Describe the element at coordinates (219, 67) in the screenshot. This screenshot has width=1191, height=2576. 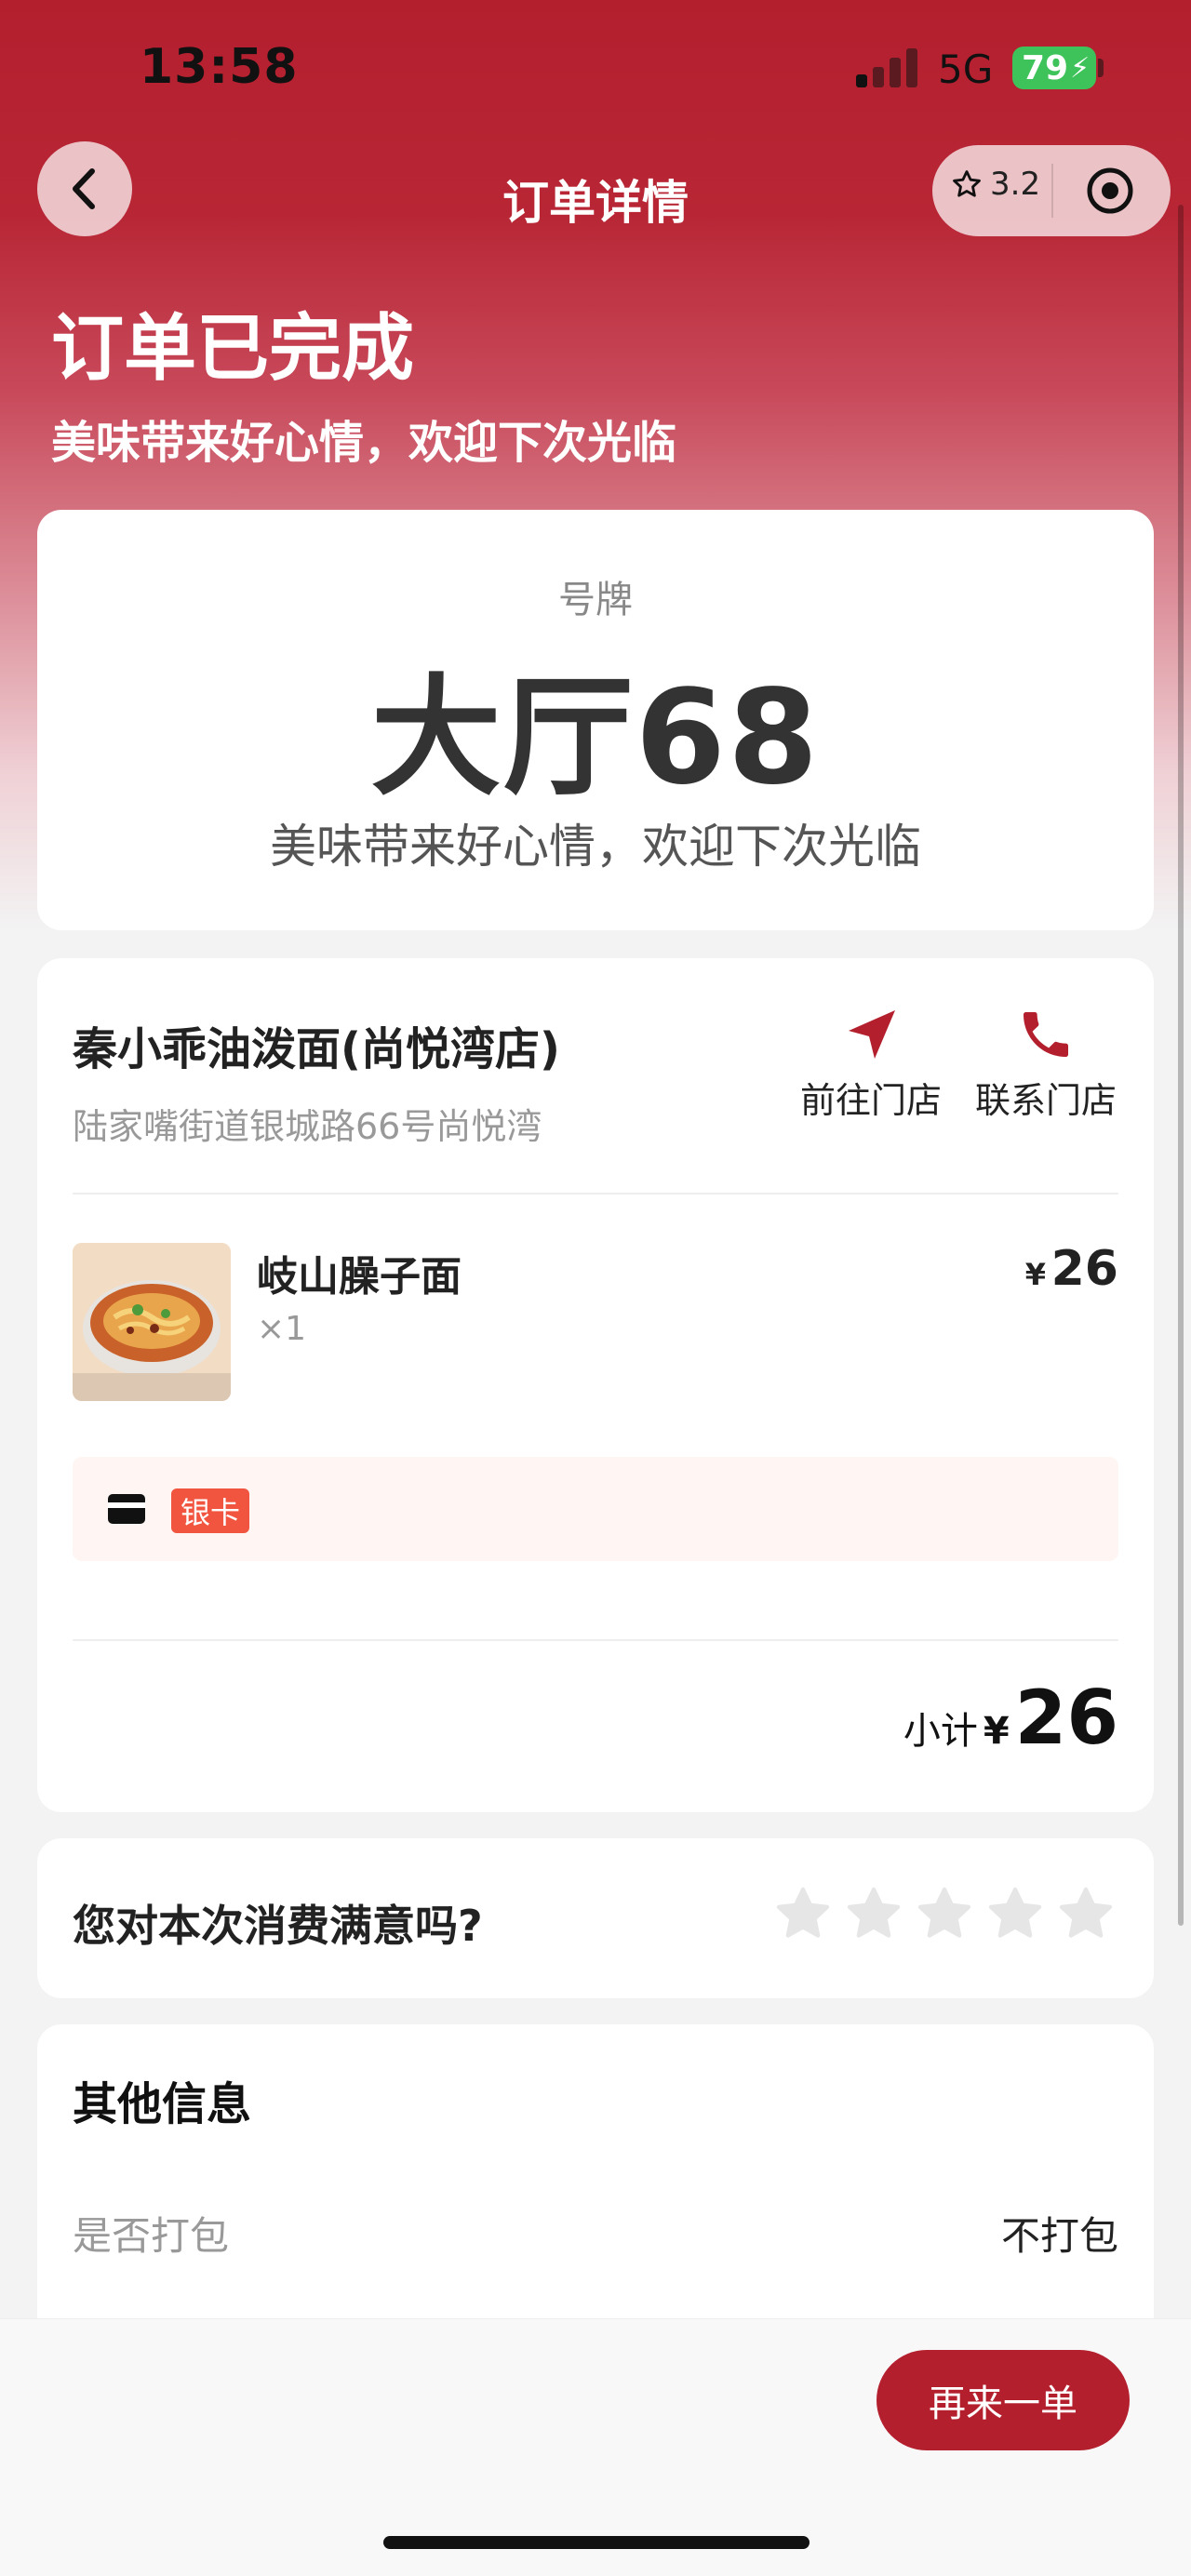
I see `status-time: 13:58` at that location.